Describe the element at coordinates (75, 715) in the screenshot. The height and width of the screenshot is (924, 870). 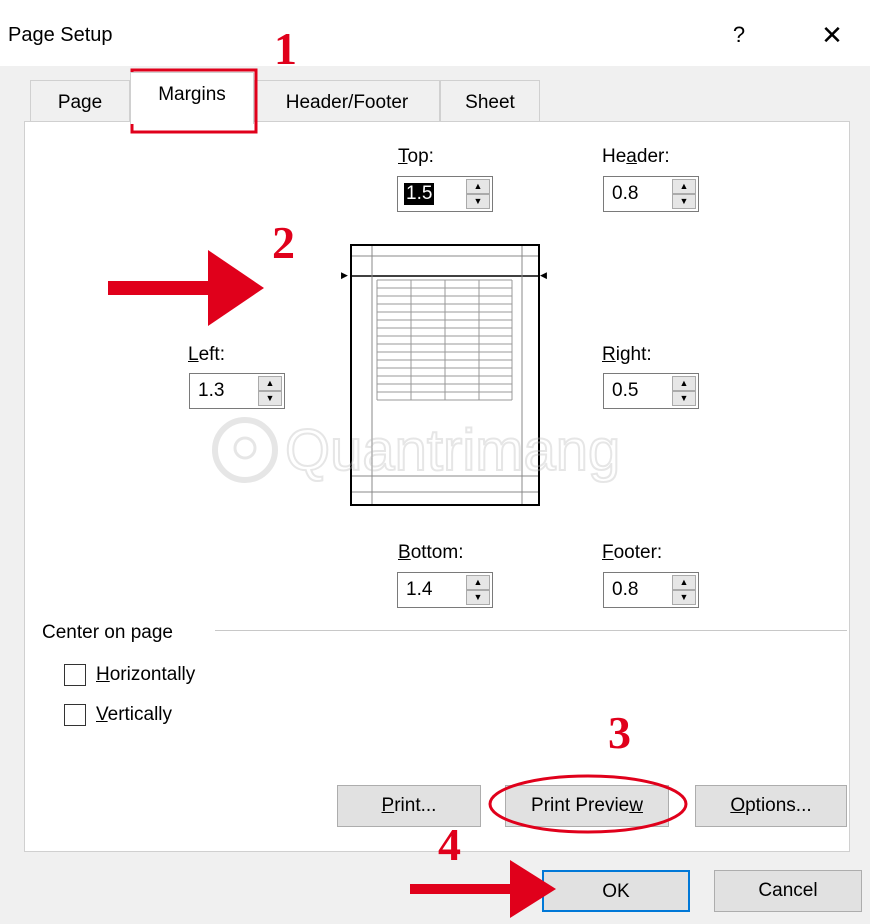
I see `vertically-checkbox` at that location.